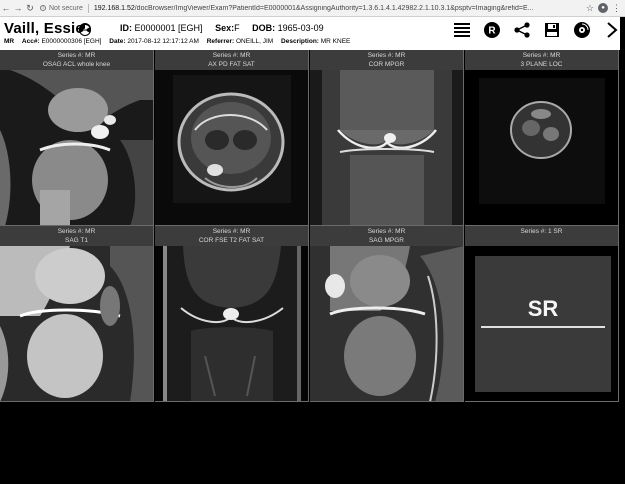 The width and height of the screenshot is (625, 484). Describe the element at coordinates (76, 60) in the screenshot. I see `series-header: Series #: MR OSAG ACL whole knee` at that location.